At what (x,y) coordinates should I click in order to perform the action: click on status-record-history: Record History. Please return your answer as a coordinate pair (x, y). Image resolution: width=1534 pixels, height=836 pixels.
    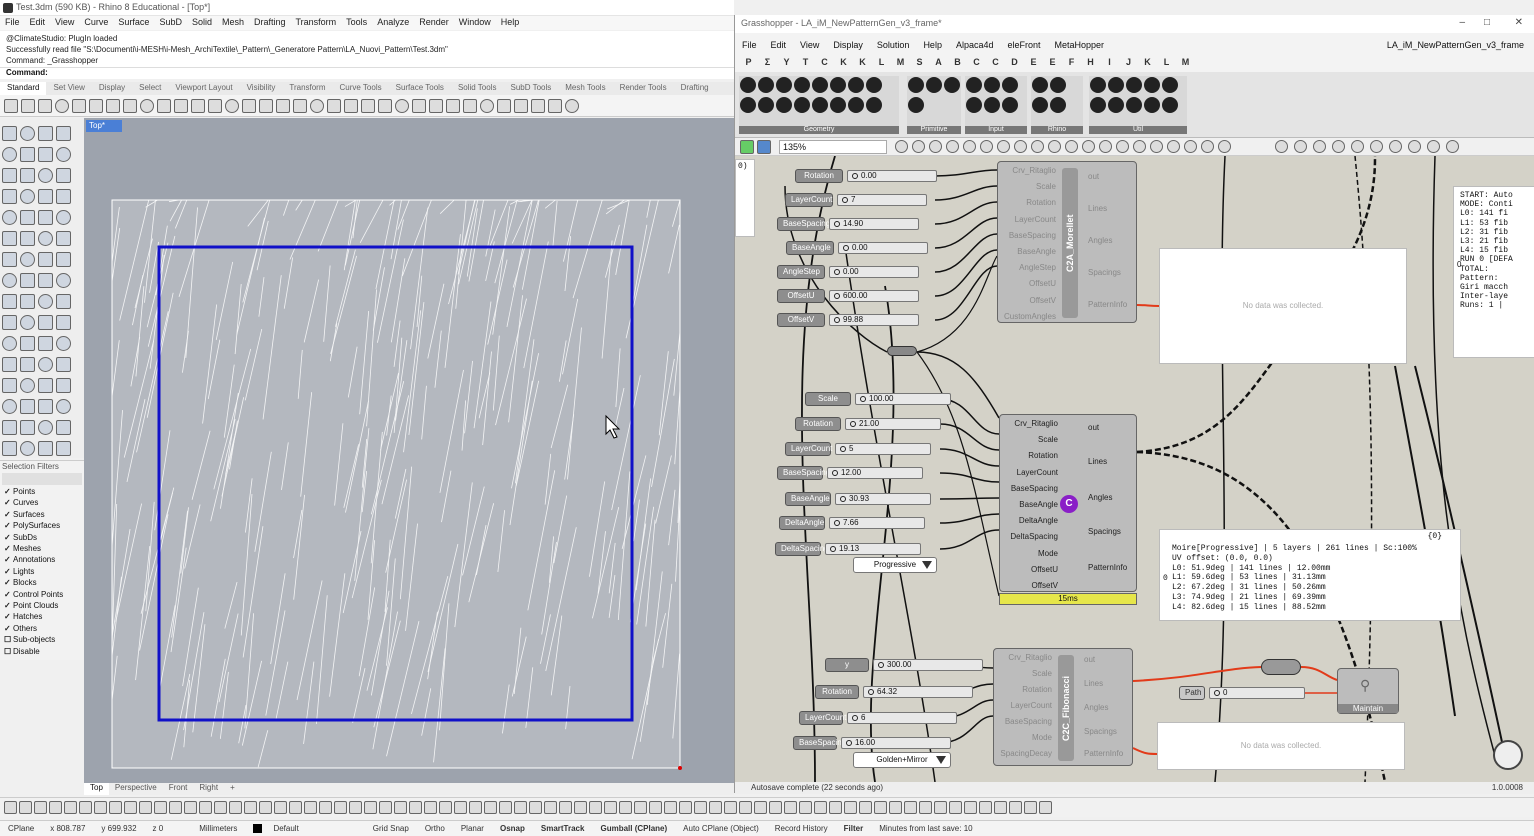
    Looking at the image, I should click on (801, 828).